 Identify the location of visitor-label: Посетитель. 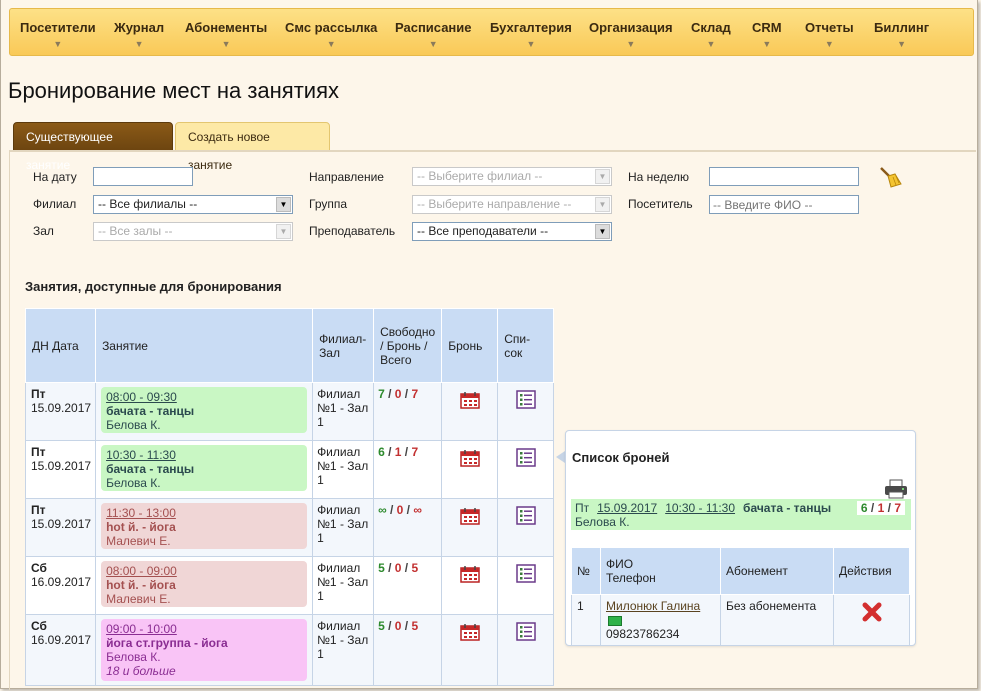
(660, 204).